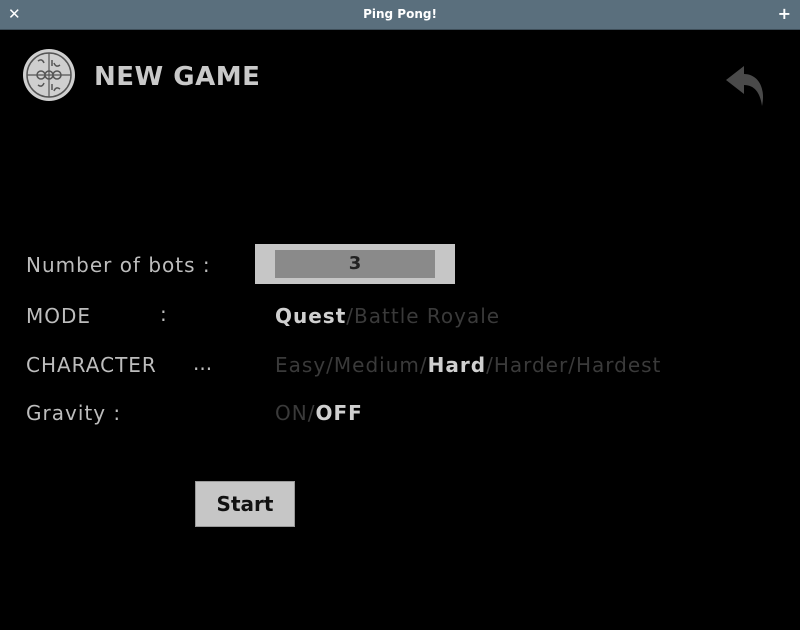  What do you see at coordinates (457, 365) in the screenshot?
I see `character-option-hard: Hard` at bounding box center [457, 365].